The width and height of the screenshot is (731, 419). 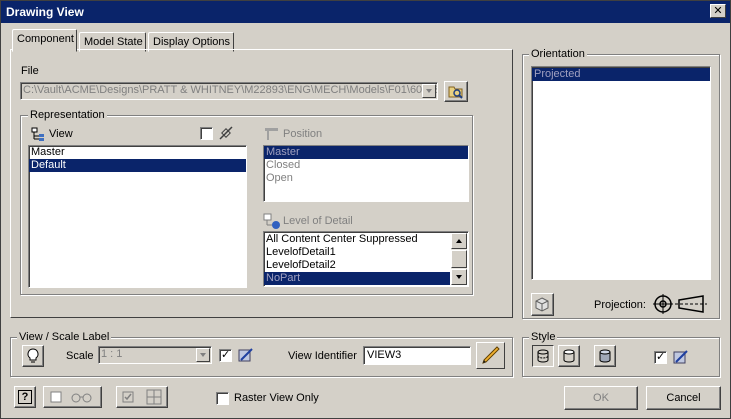 What do you see at coordinates (417, 355) in the screenshot?
I see `view-identifier-input: VIEW3` at bounding box center [417, 355].